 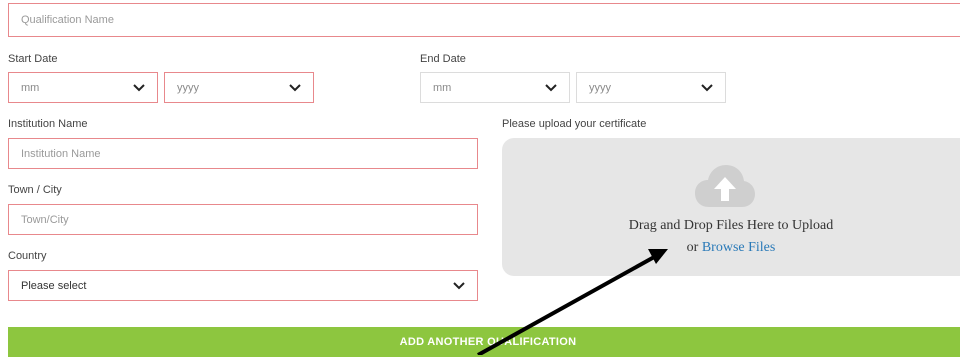 What do you see at coordinates (243, 285) in the screenshot?
I see `country-select: Please select` at bounding box center [243, 285].